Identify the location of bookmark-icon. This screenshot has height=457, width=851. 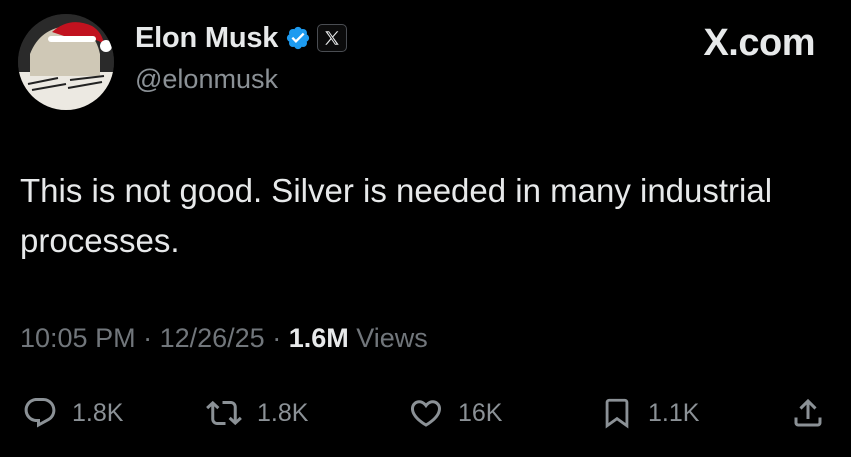
(617, 413).